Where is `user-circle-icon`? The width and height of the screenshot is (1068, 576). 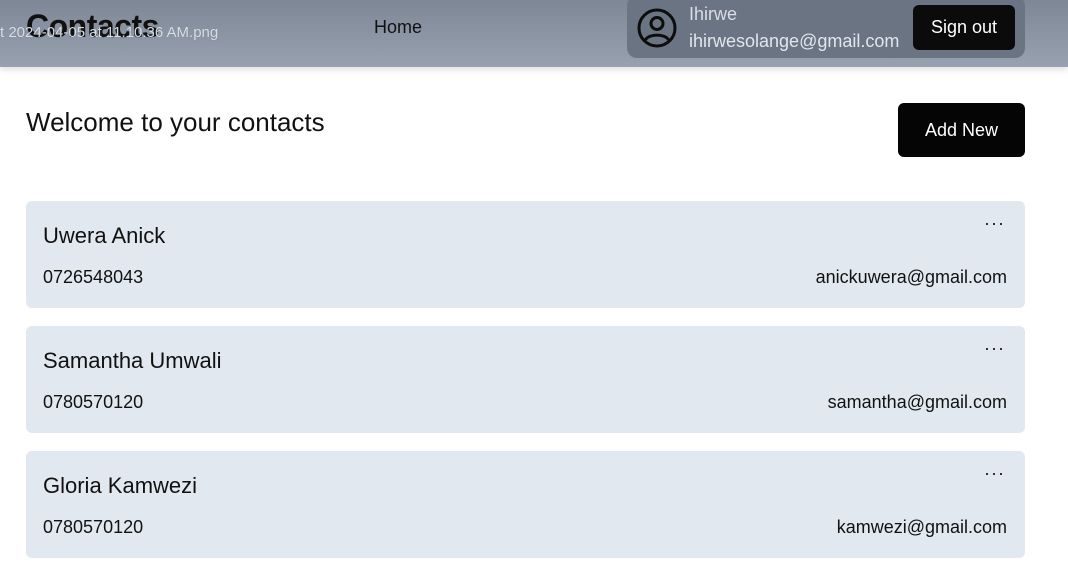
user-circle-icon is located at coordinates (657, 28).